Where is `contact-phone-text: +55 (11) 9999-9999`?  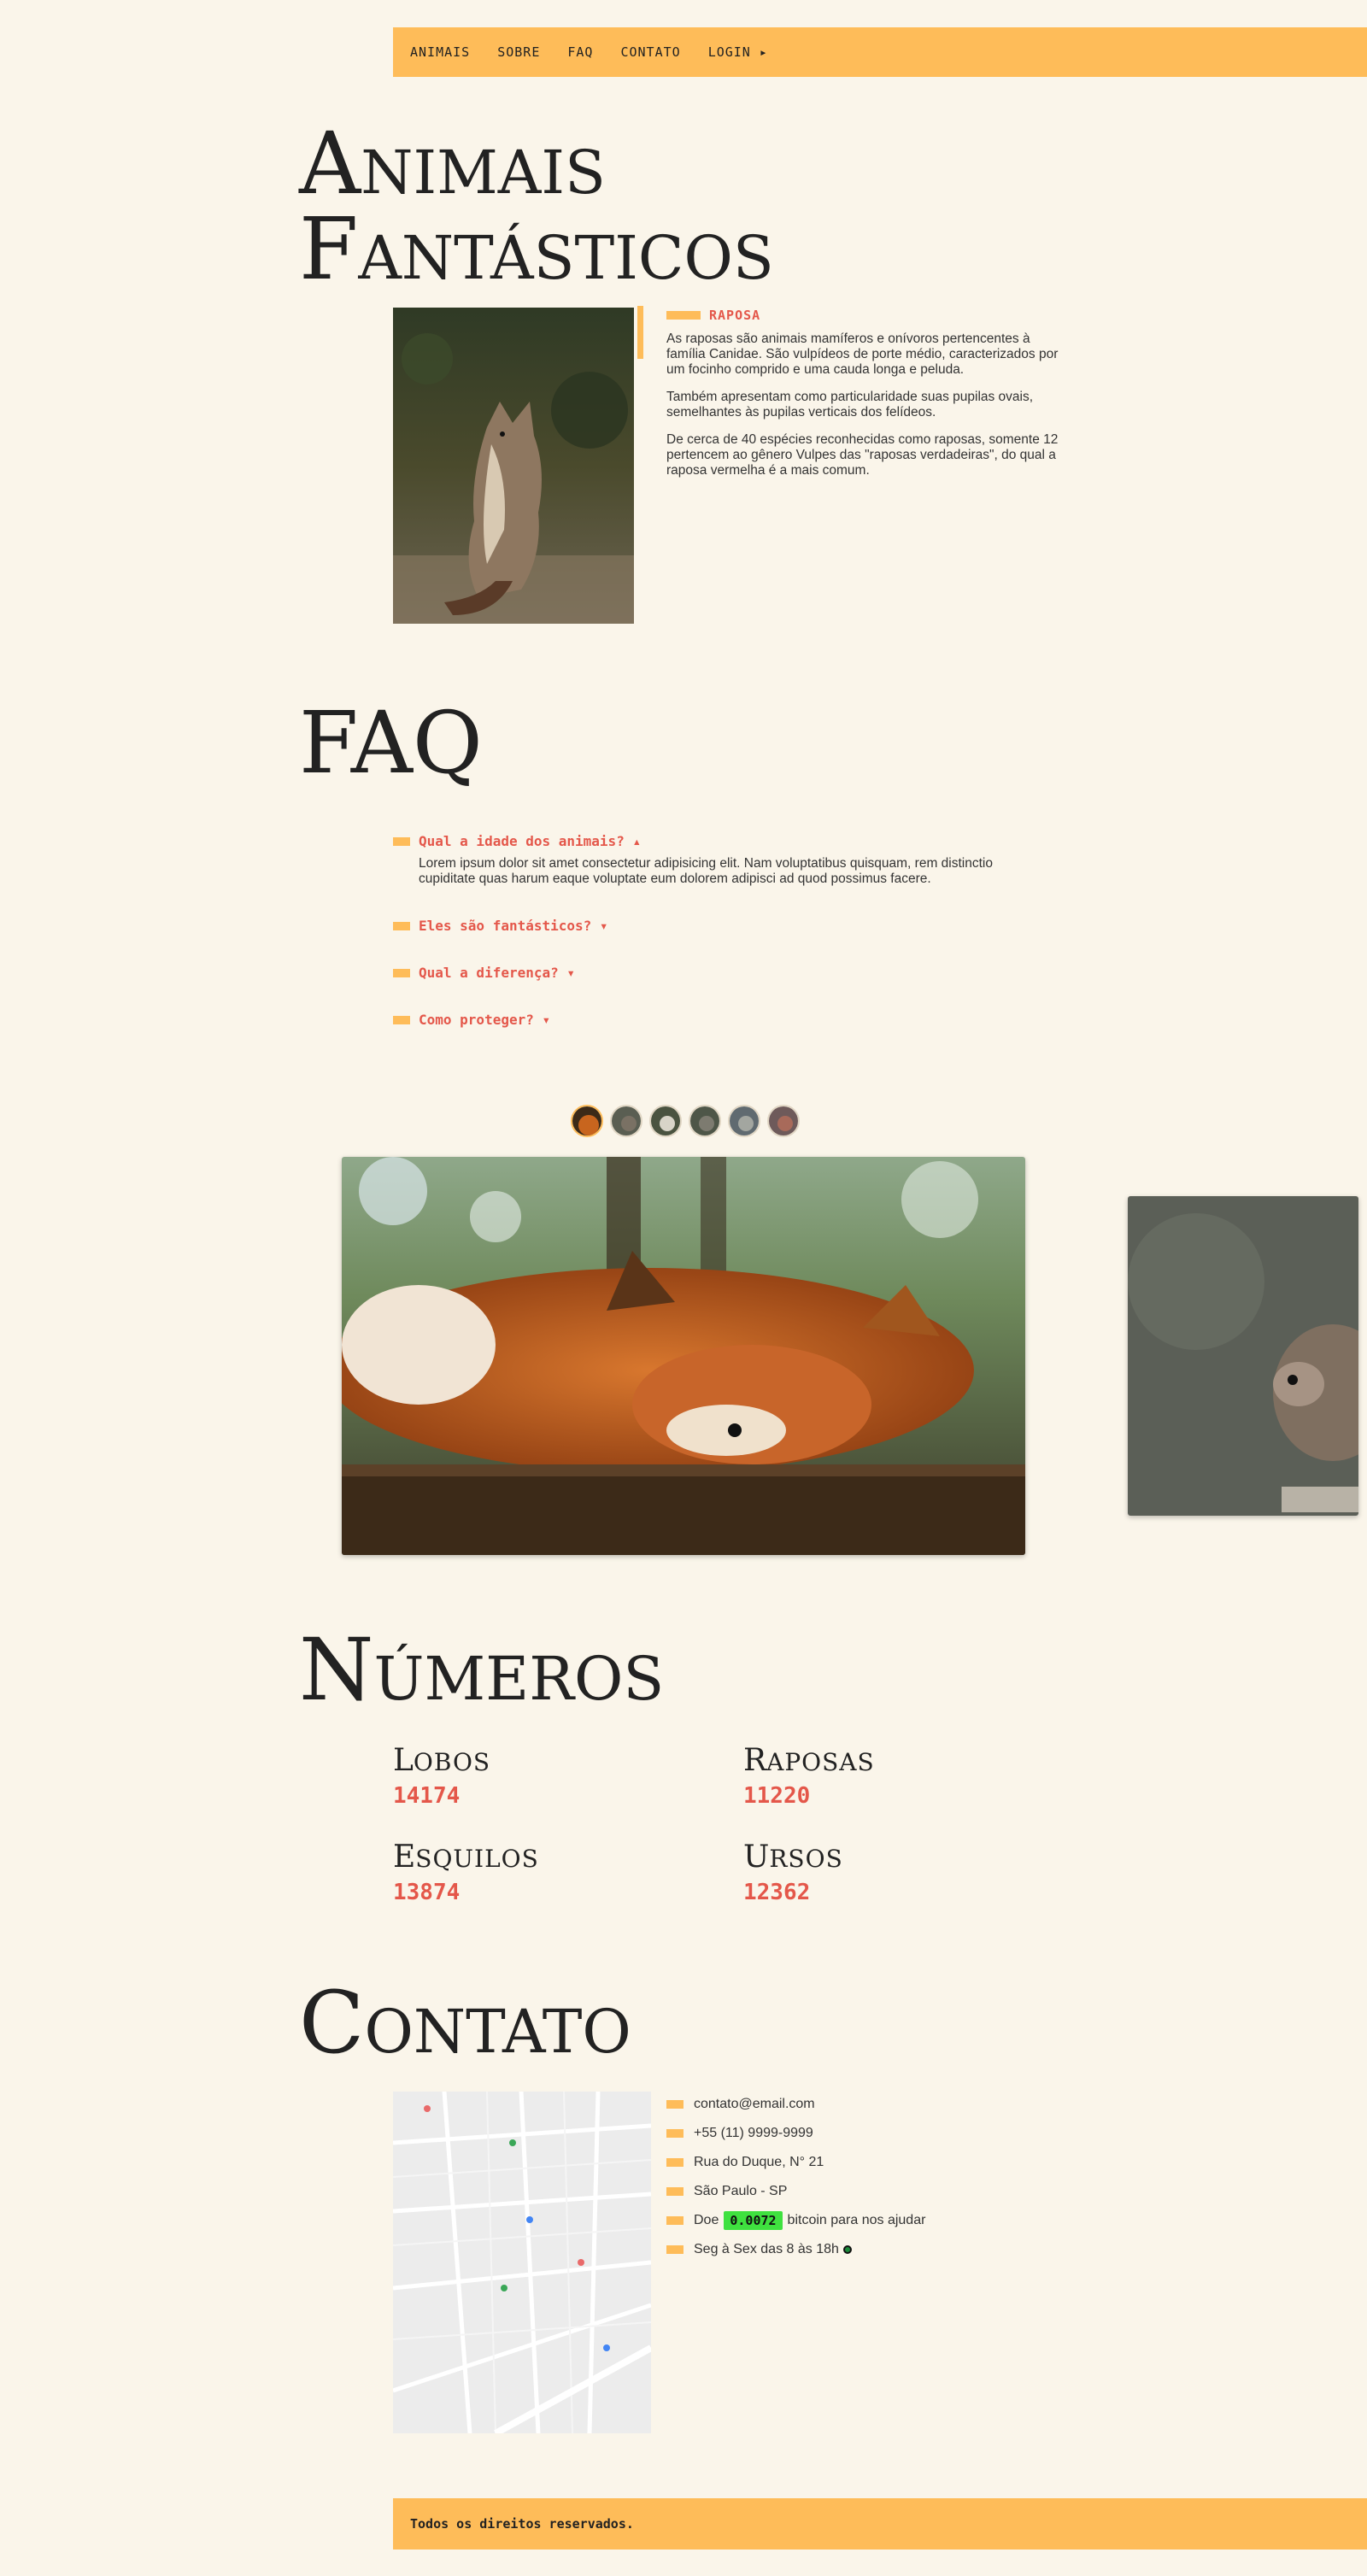
contact-phone-text: +55 (11) 9999-9999 is located at coordinates (753, 2133).